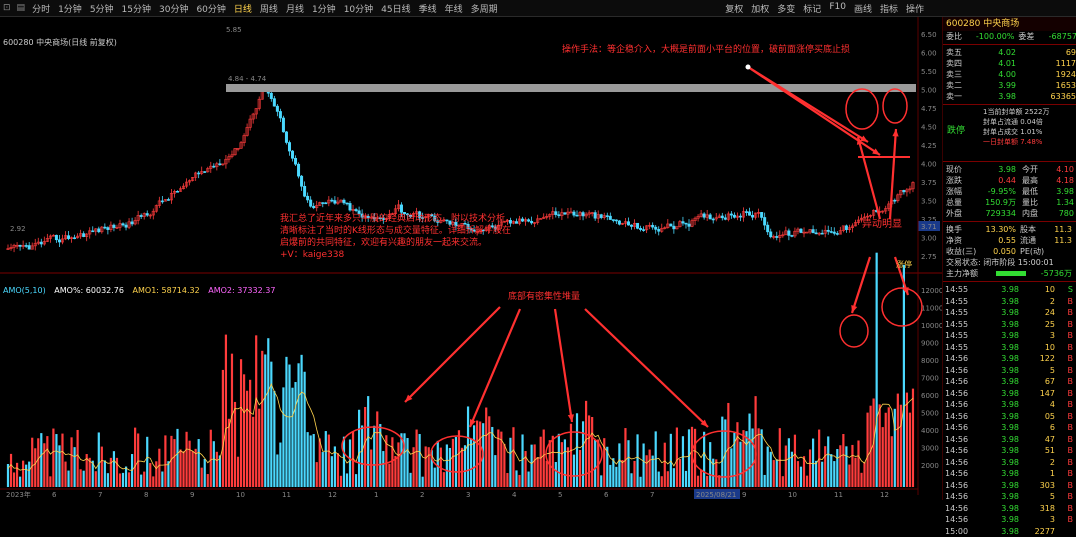 The height and width of the screenshot is (537, 1076). Describe the element at coordinates (1009, 24) in the screenshot. I see `stock-name: 600280 中央商场` at that location.